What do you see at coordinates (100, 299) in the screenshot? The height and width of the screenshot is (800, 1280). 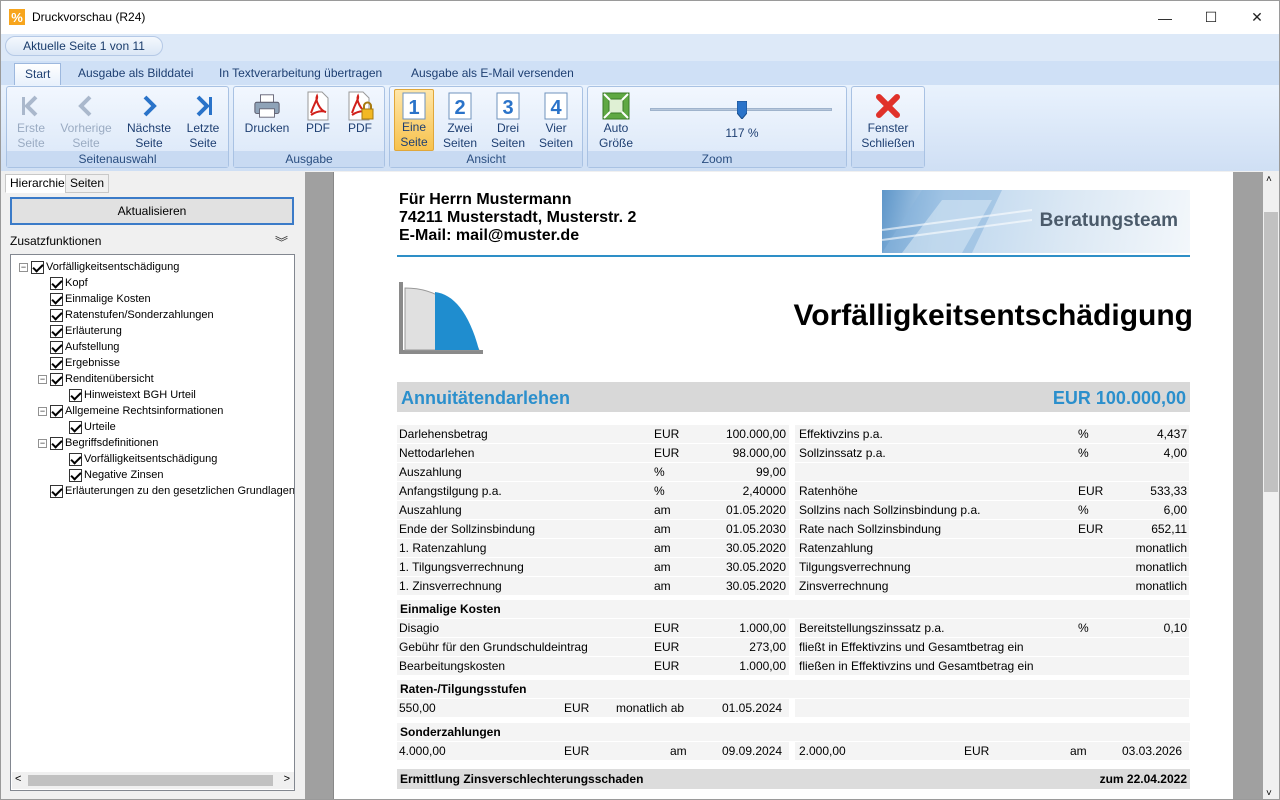 I see `tree-node: Einmalige Kosten` at bounding box center [100, 299].